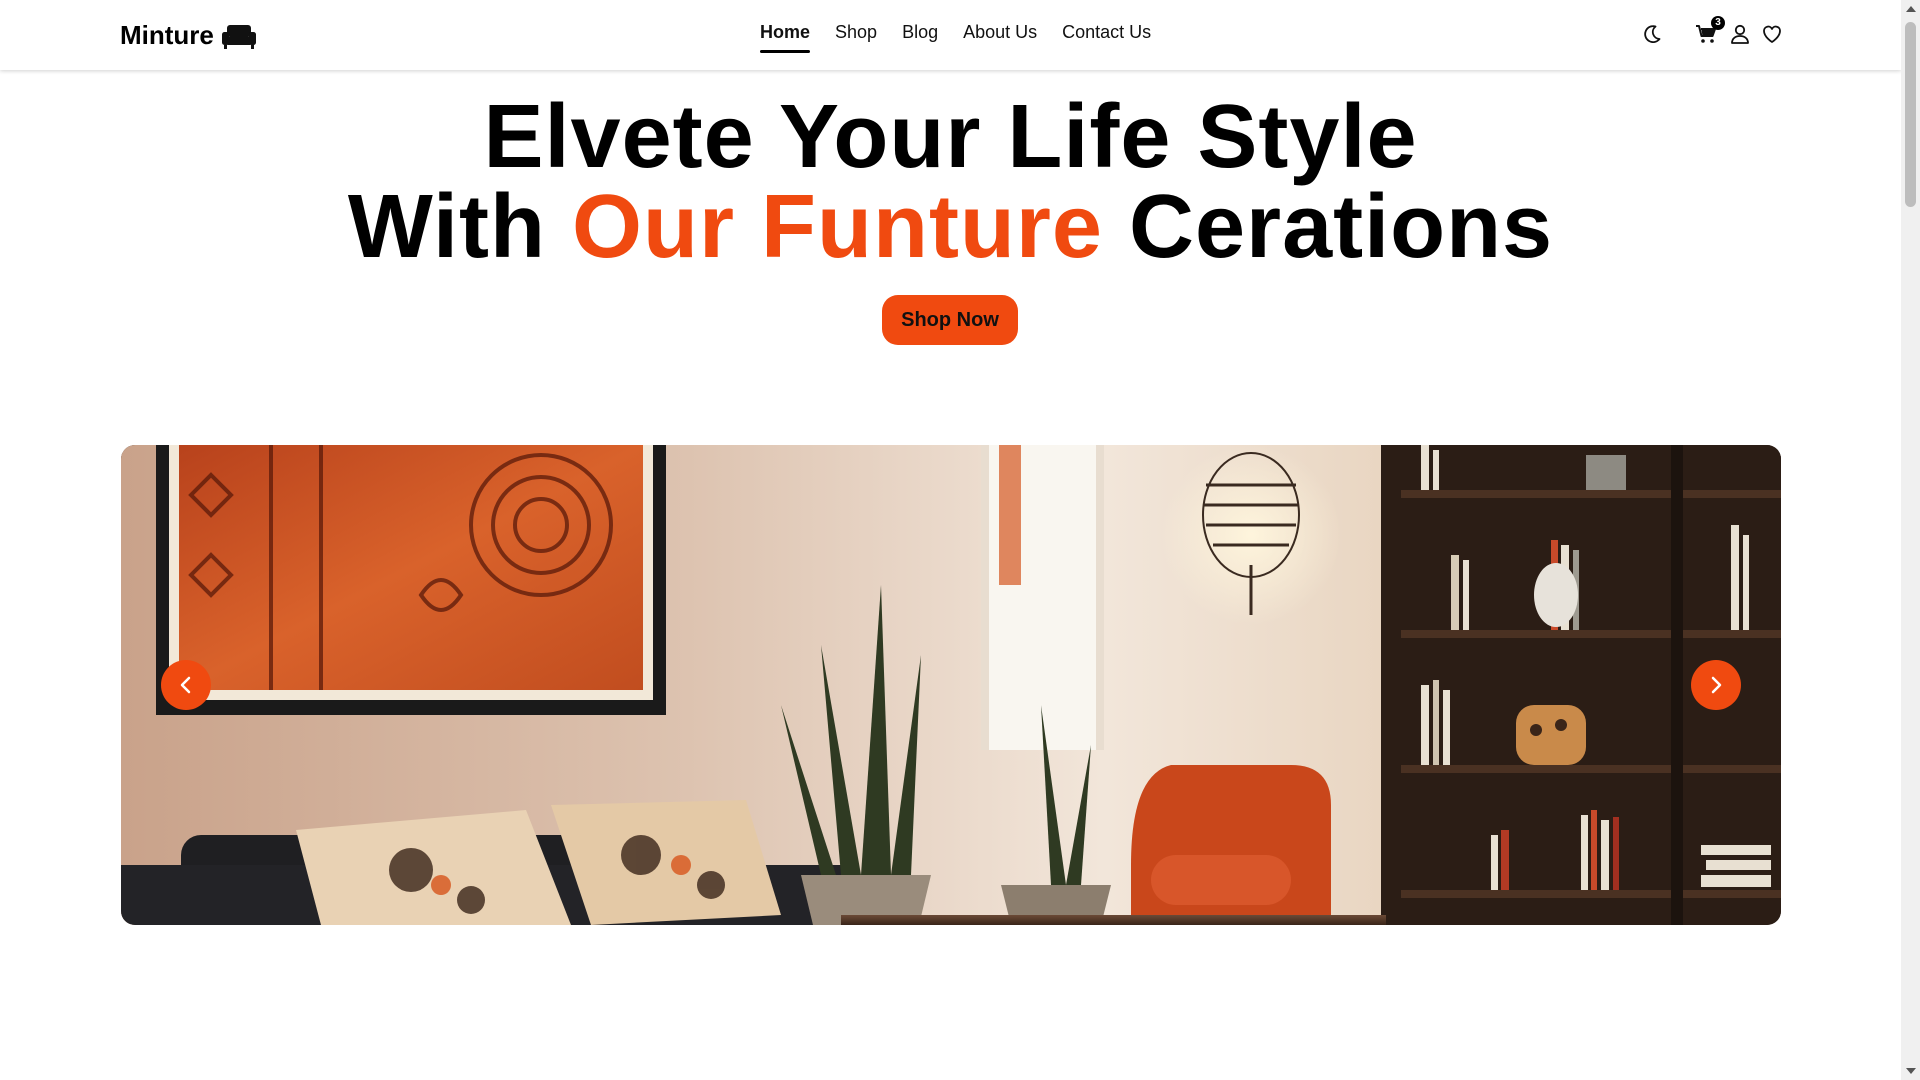 The image size is (1920, 1080). I want to click on user-icon, so click(1740, 34).